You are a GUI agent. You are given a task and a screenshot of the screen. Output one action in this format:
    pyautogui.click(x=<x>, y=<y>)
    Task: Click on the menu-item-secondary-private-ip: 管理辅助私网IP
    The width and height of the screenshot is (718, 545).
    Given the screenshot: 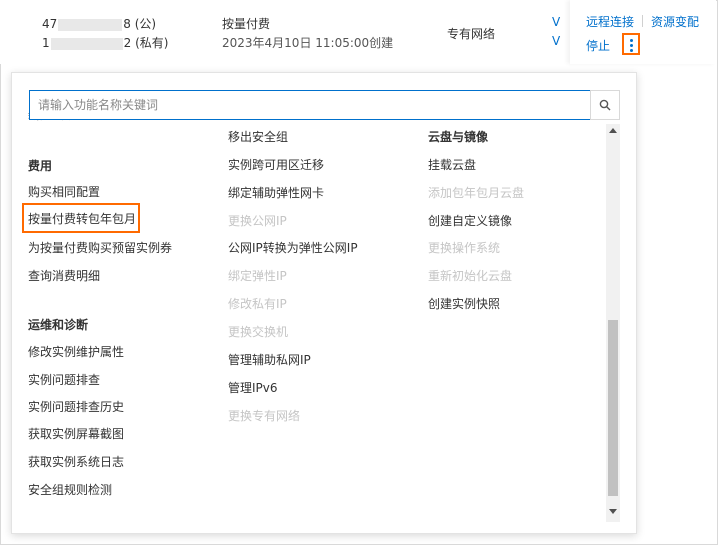 What is the action you would take?
    pyautogui.click(x=269, y=360)
    